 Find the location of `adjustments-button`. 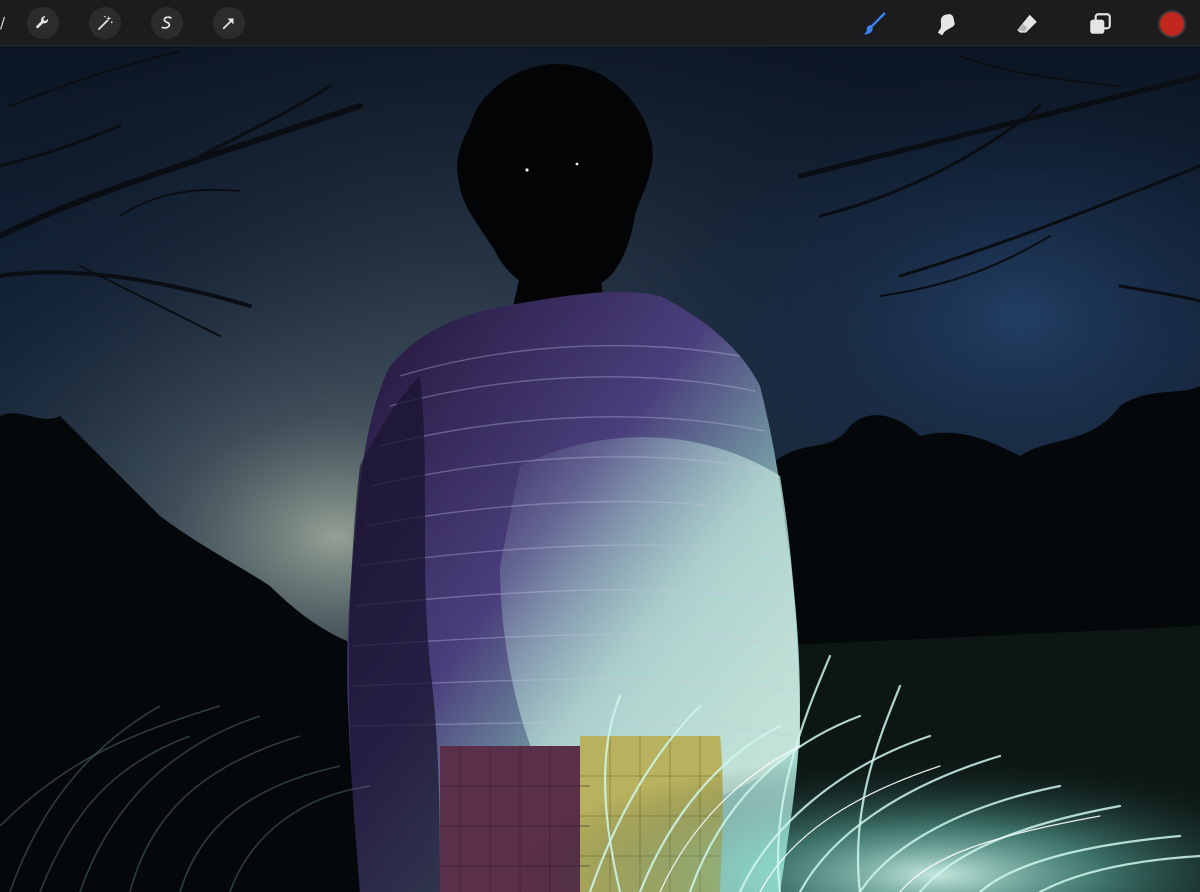

adjustments-button is located at coordinates (105, 23).